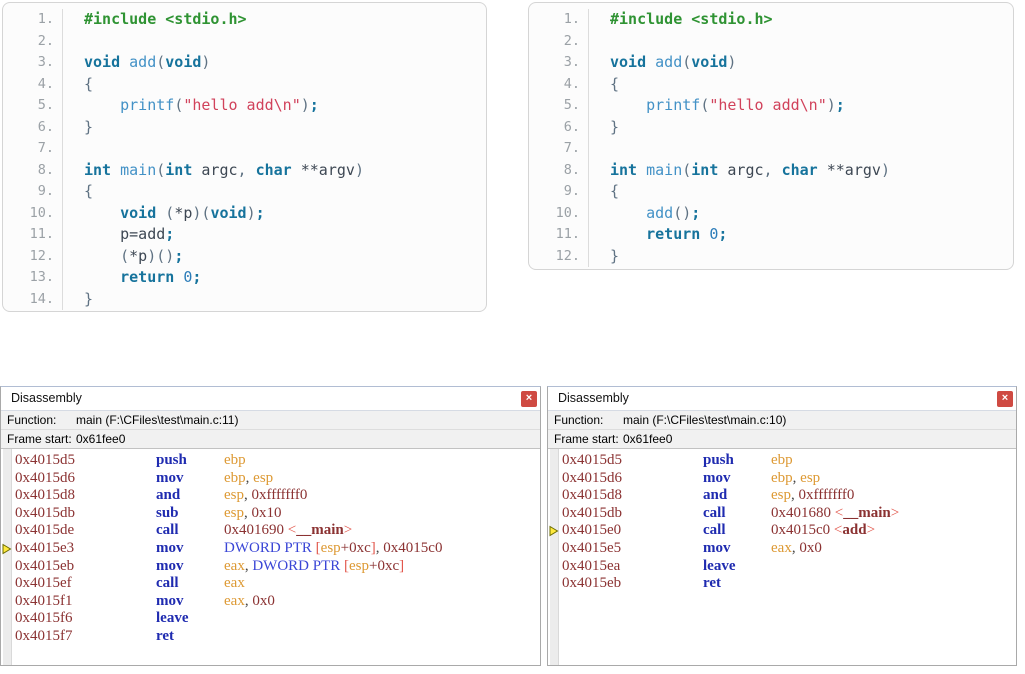 The height and width of the screenshot is (674, 1025). What do you see at coordinates (33, 84) in the screenshot?
I see `line-number: 4.` at bounding box center [33, 84].